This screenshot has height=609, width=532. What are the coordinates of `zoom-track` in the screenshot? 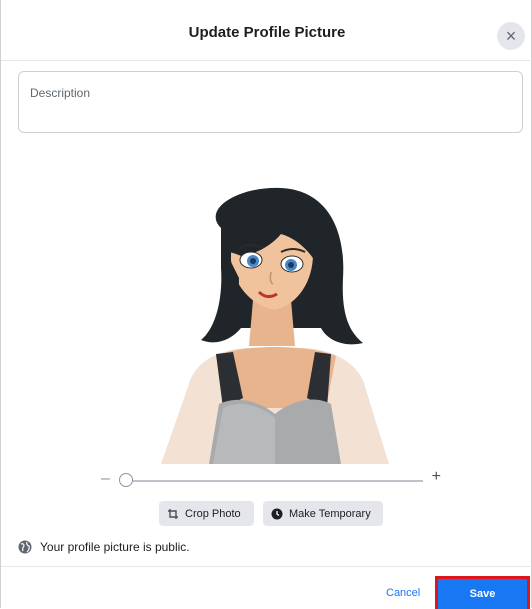 It's located at (273, 481).